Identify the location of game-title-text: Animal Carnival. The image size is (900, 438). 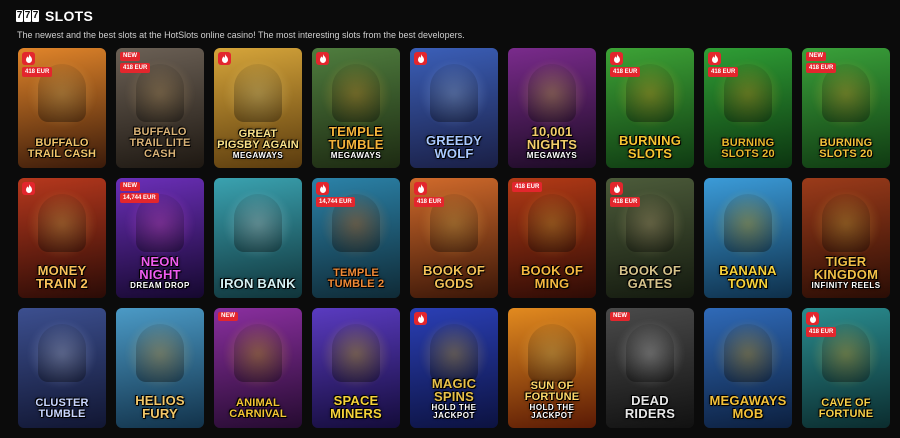
(258, 408).